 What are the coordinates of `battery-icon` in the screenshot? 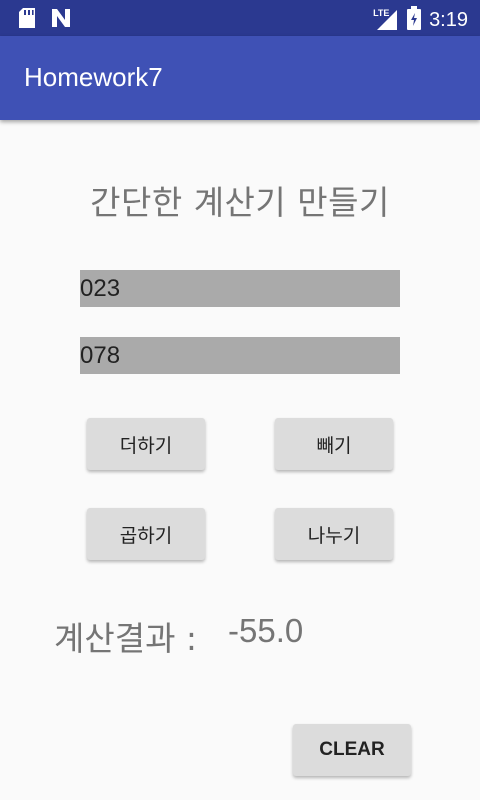 It's located at (414, 20).